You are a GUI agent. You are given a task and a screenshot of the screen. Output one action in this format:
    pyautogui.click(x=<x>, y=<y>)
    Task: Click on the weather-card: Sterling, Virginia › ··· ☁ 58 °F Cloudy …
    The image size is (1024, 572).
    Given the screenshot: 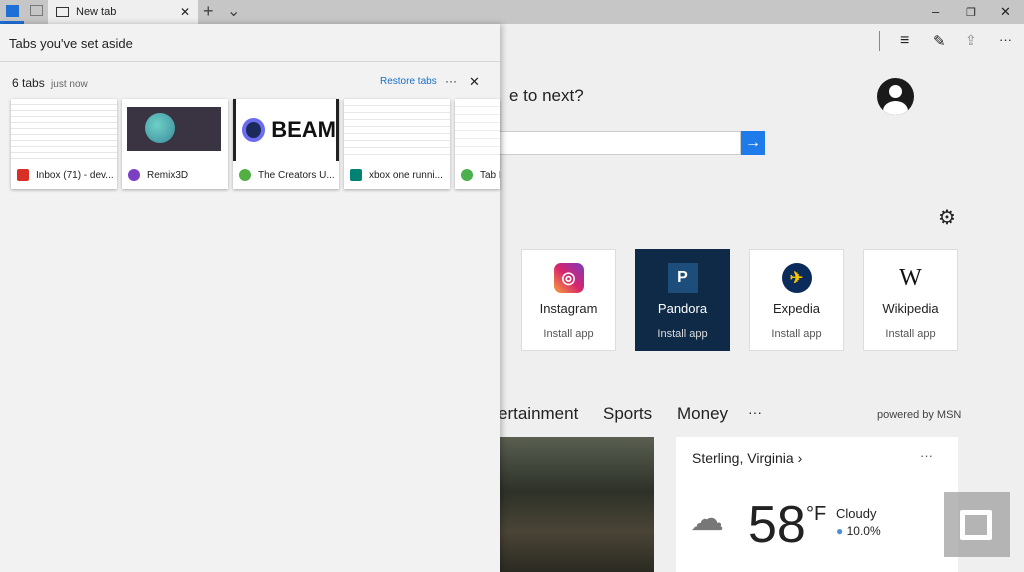 What is the action you would take?
    pyautogui.click(x=817, y=504)
    